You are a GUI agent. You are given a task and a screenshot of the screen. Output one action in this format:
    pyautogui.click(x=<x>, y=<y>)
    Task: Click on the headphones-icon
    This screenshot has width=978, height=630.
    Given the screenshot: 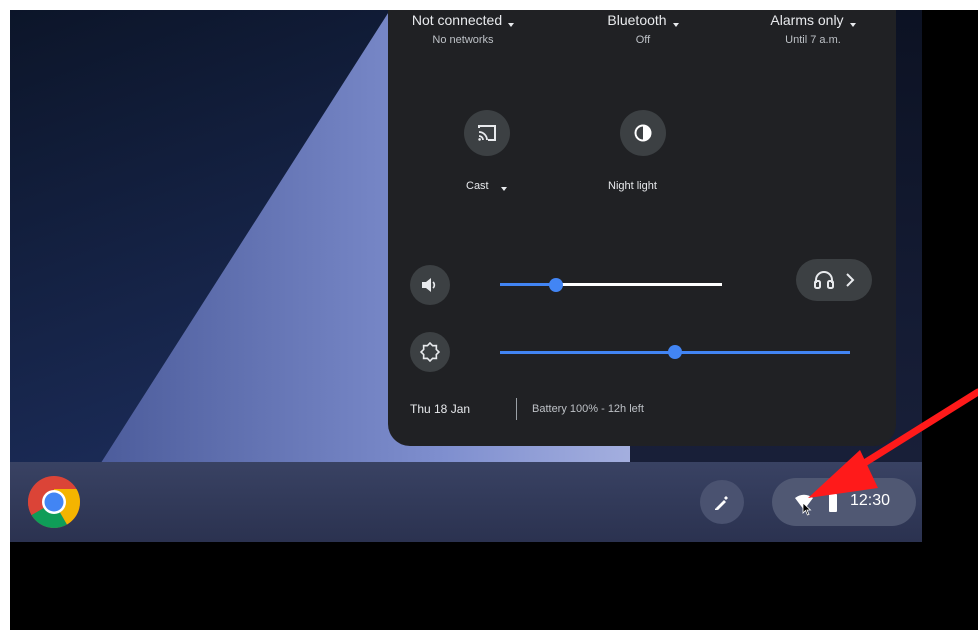 What is the action you would take?
    pyautogui.click(x=824, y=280)
    